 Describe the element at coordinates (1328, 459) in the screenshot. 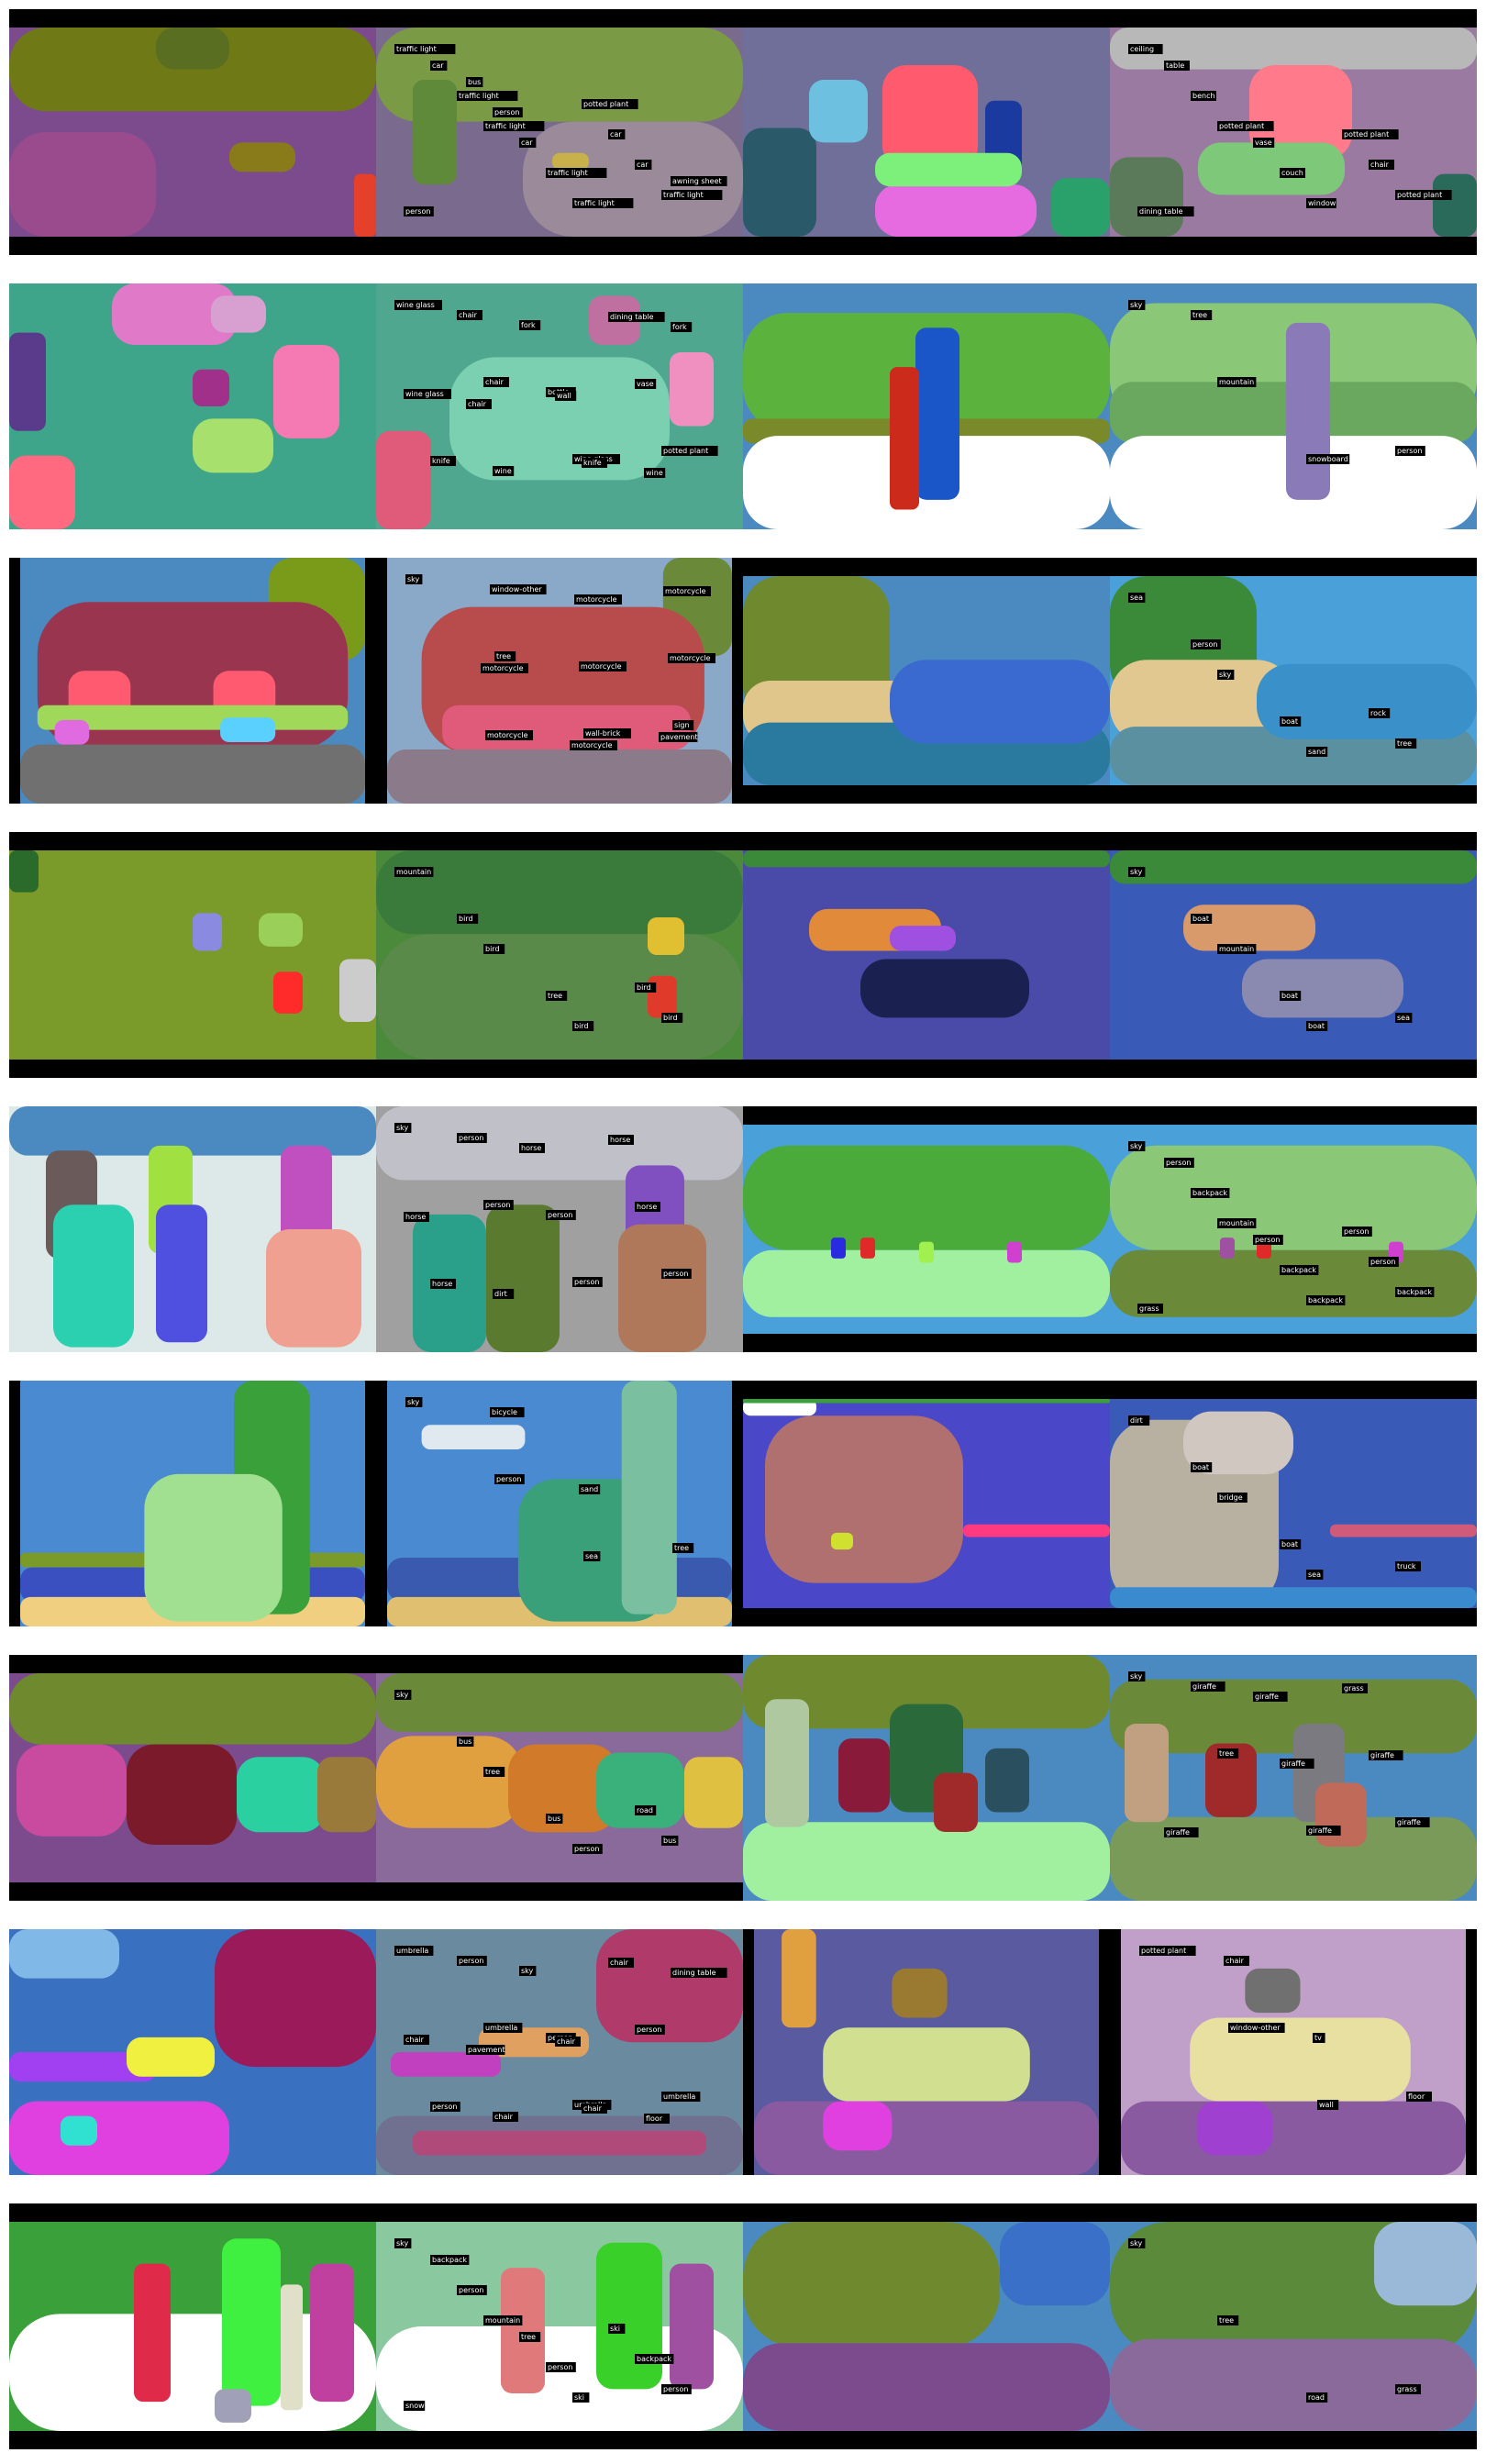

I see `class-label-text: snowboard` at that location.